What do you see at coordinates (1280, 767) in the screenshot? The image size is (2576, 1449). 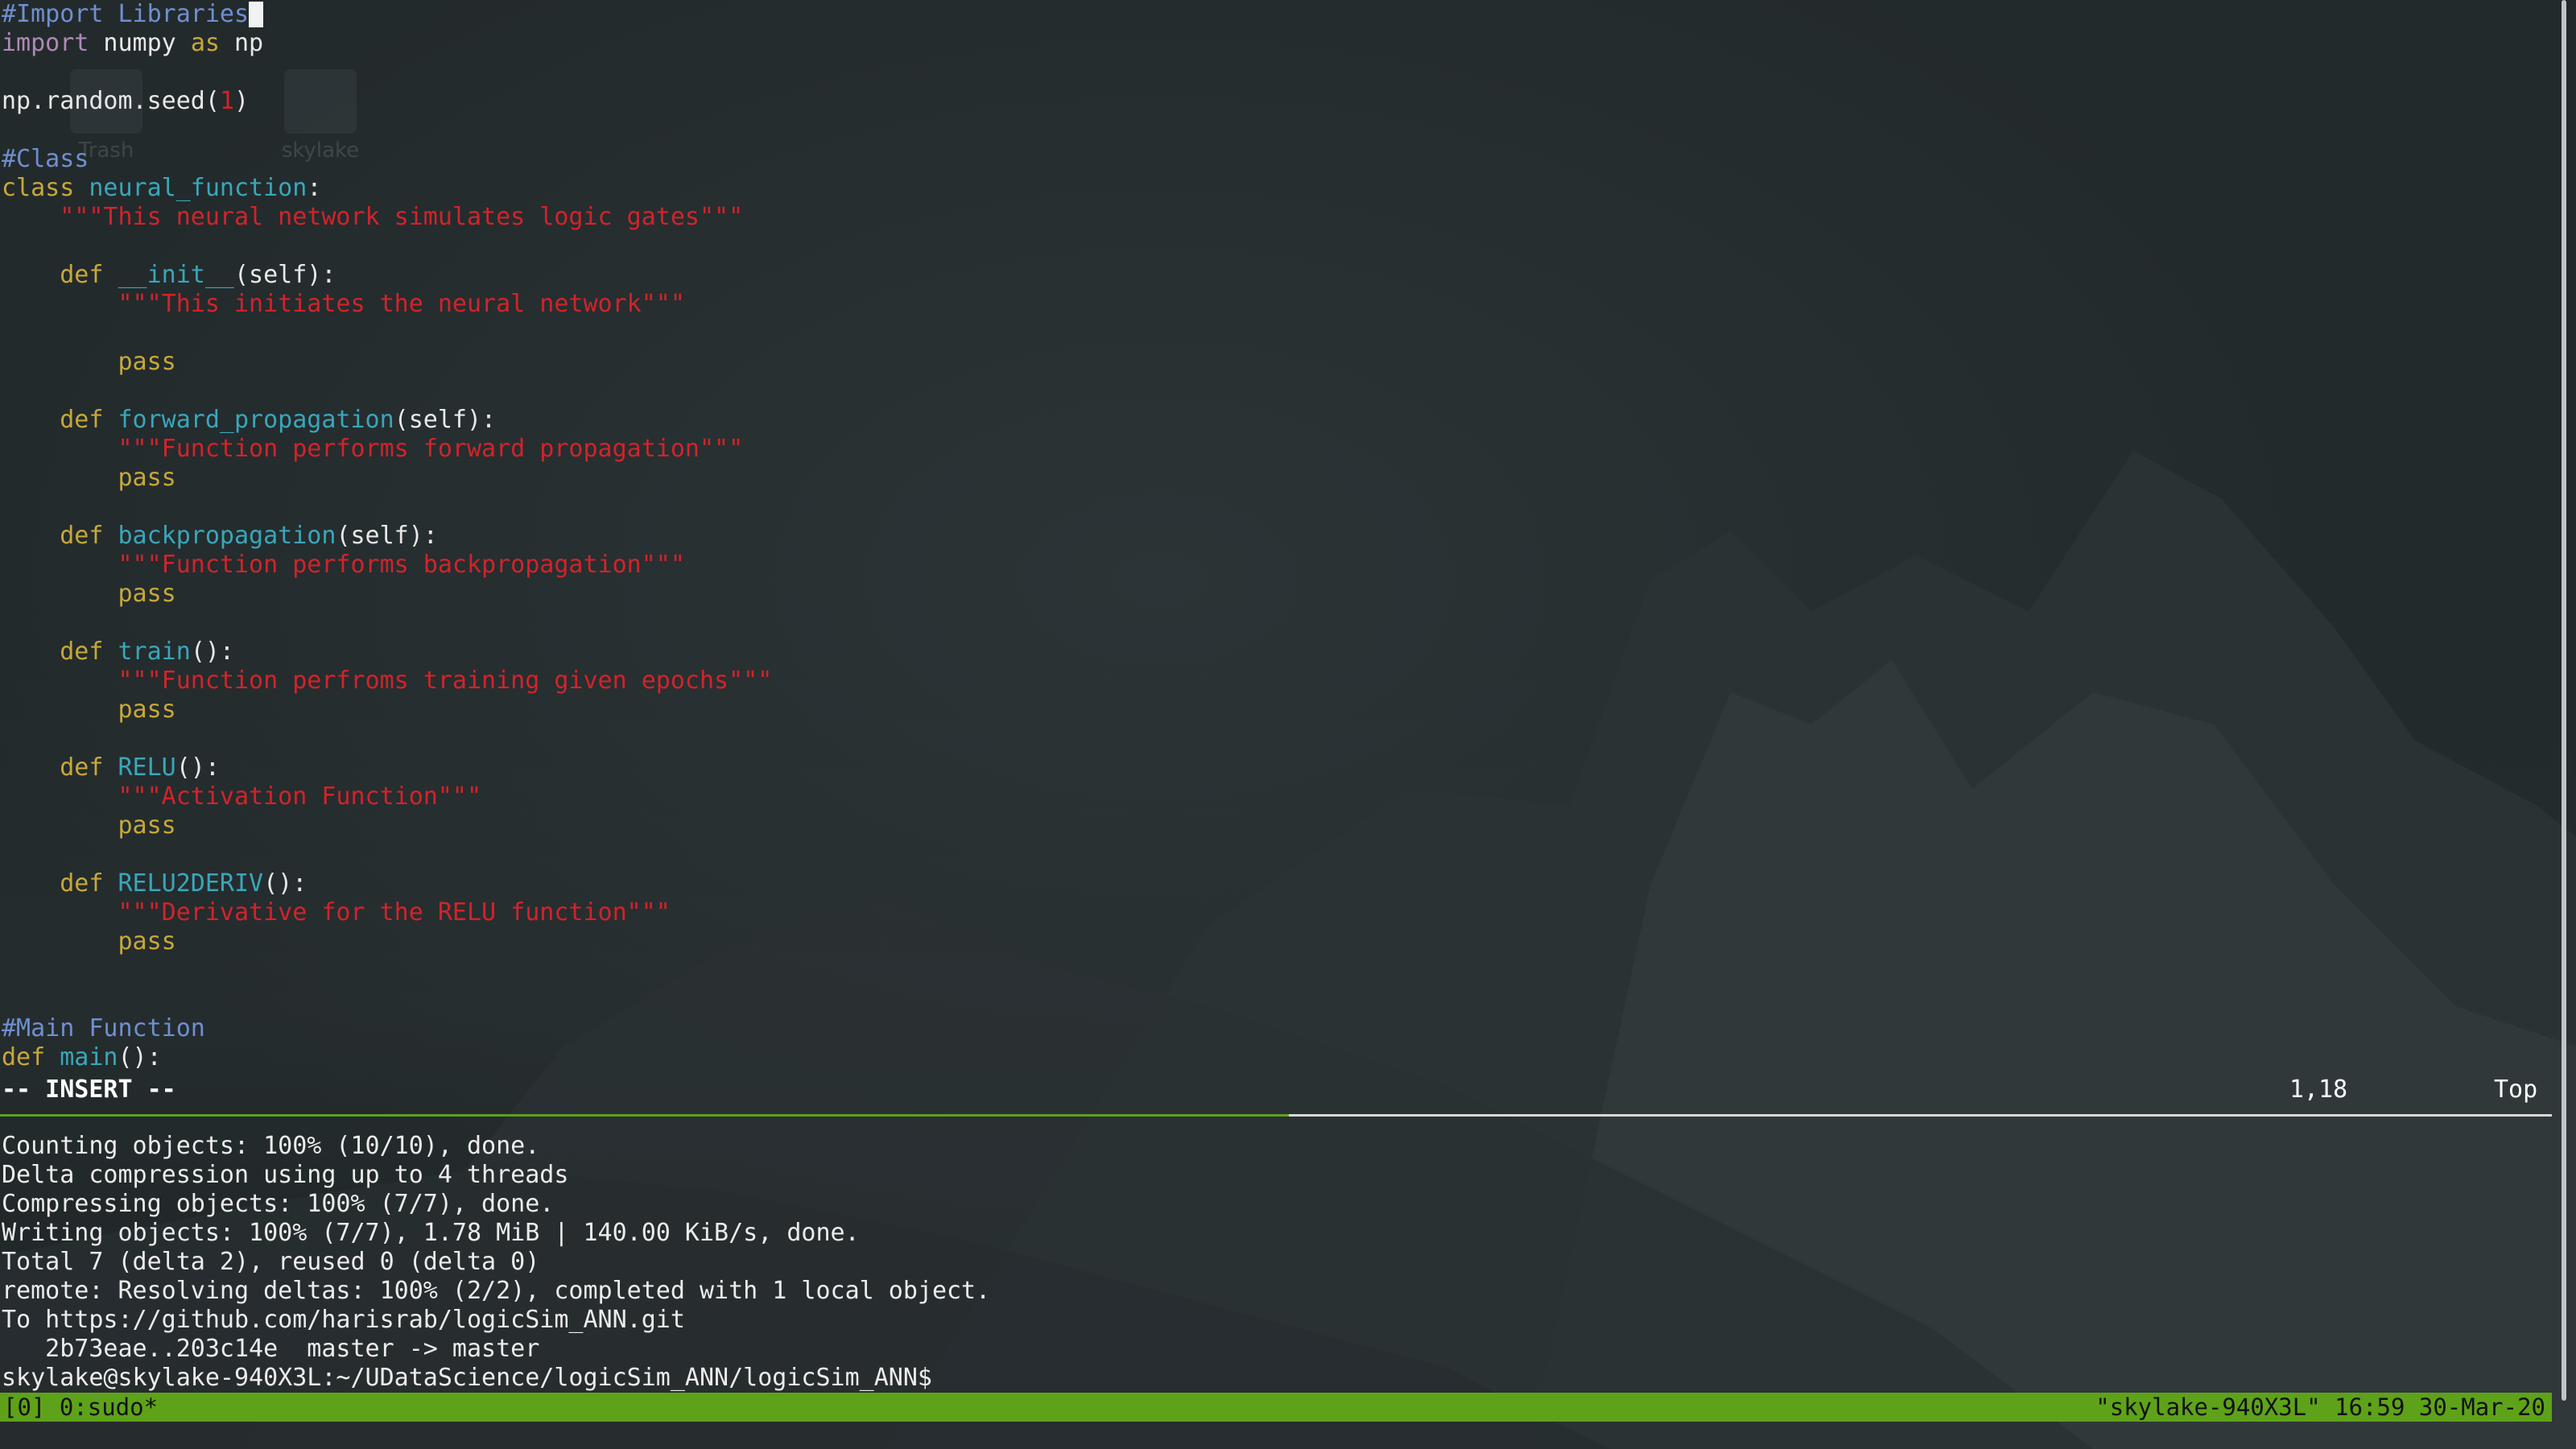 I see `code-line: def RELU():` at bounding box center [1280, 767].